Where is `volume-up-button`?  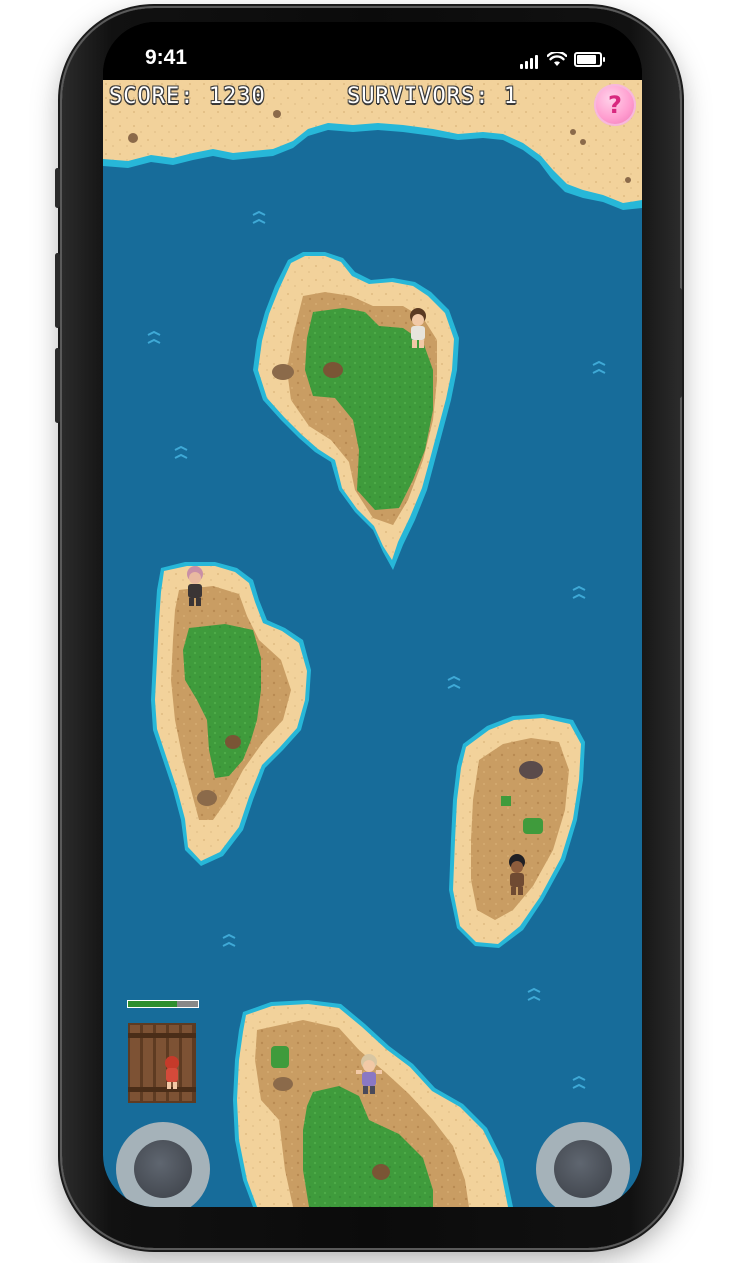 volume-up-button is located at coordinates (57, 290).